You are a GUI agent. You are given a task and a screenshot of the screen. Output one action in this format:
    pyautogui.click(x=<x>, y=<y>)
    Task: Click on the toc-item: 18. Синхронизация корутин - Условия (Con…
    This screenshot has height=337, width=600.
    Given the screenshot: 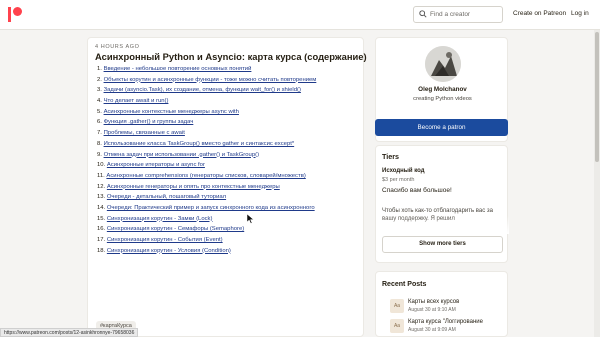 What is the action you would take?
    pyautogui.click(x=228, y=253)
    